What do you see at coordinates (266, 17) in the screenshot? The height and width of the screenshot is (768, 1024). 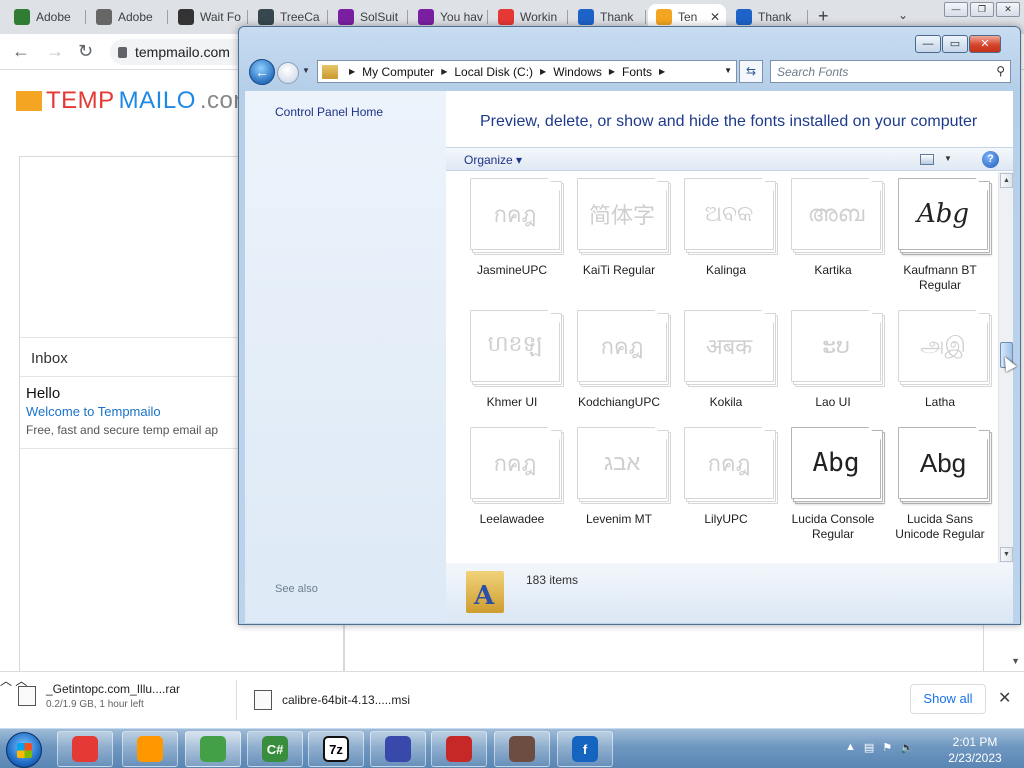 I see `treecam-icon` at bounding box center [266, 17].